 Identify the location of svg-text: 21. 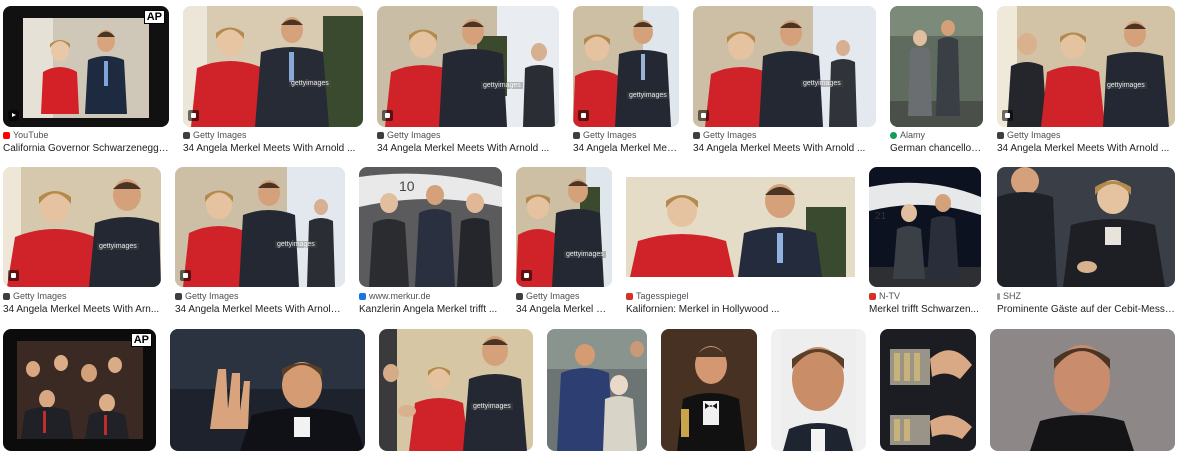
(881, 216).